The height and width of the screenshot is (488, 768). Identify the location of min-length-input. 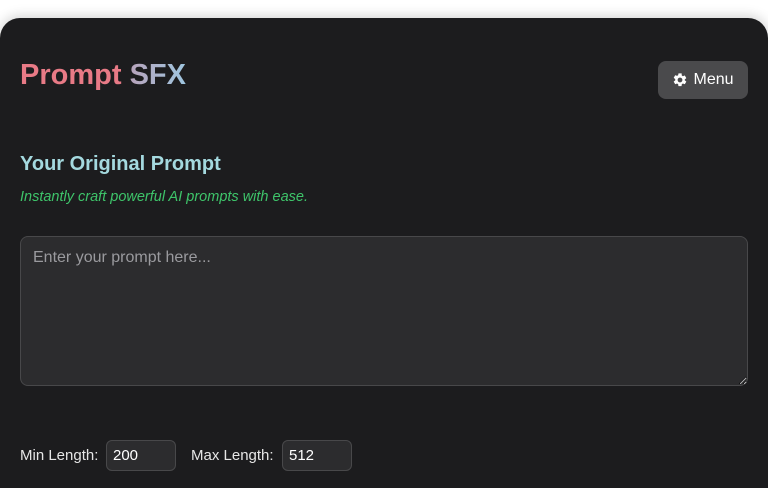
(141, 455).